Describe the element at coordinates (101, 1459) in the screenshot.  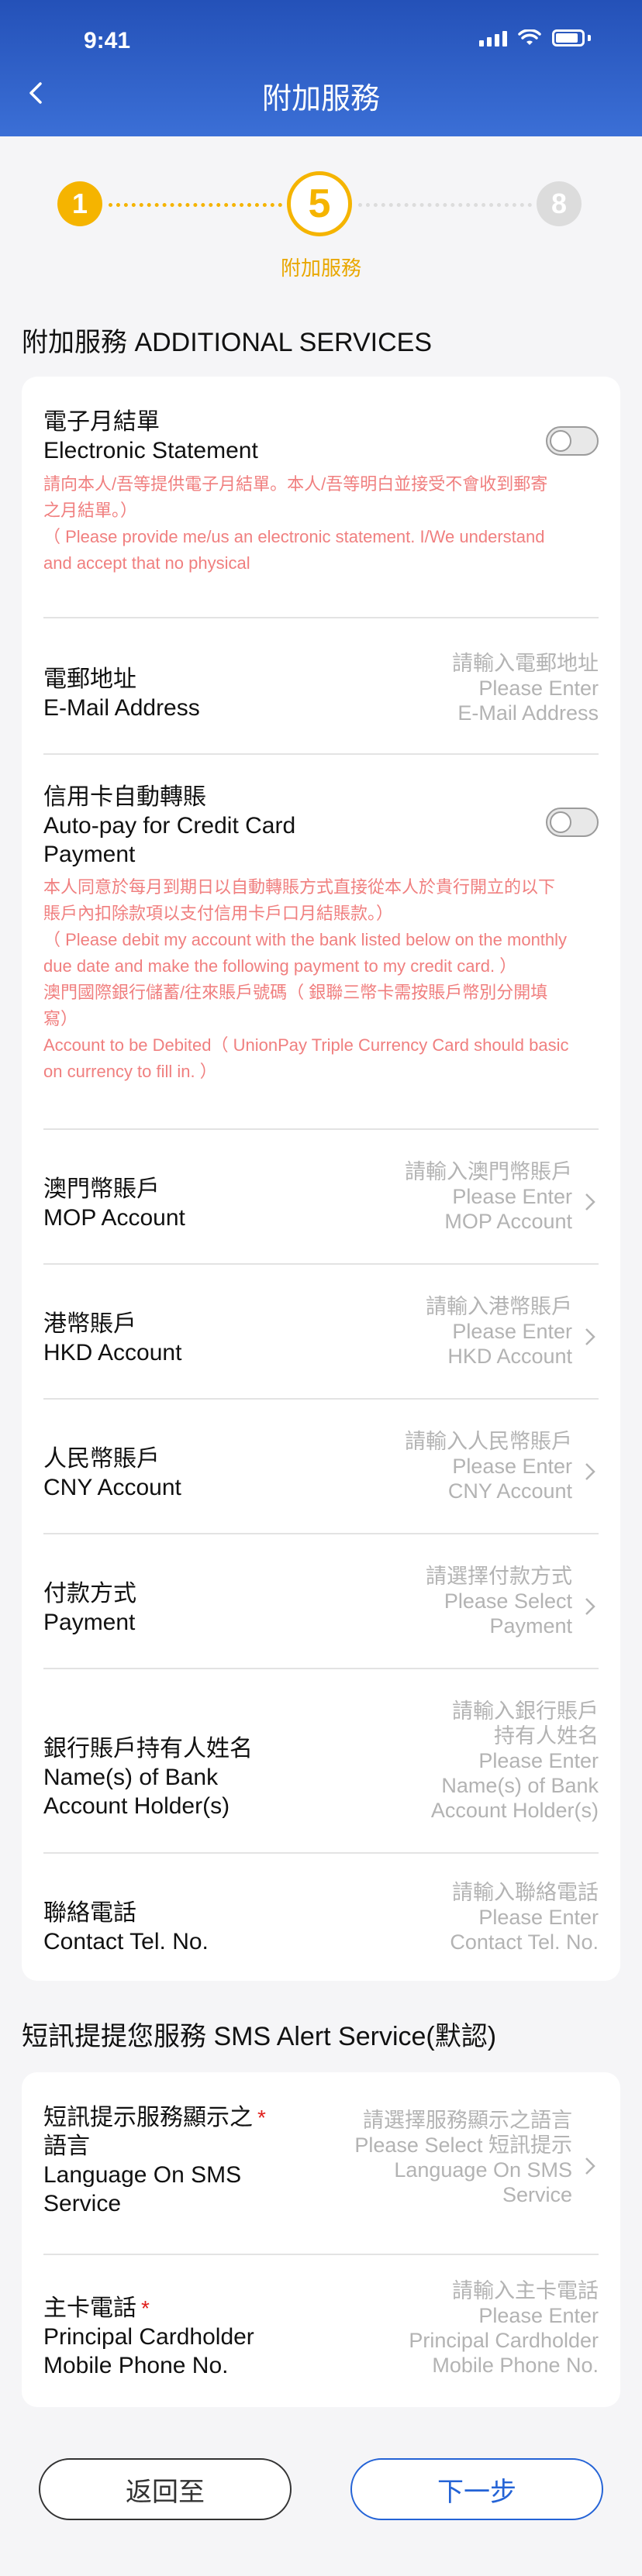
I see `cny-label-zh: 人民幣賬戶` at that location.